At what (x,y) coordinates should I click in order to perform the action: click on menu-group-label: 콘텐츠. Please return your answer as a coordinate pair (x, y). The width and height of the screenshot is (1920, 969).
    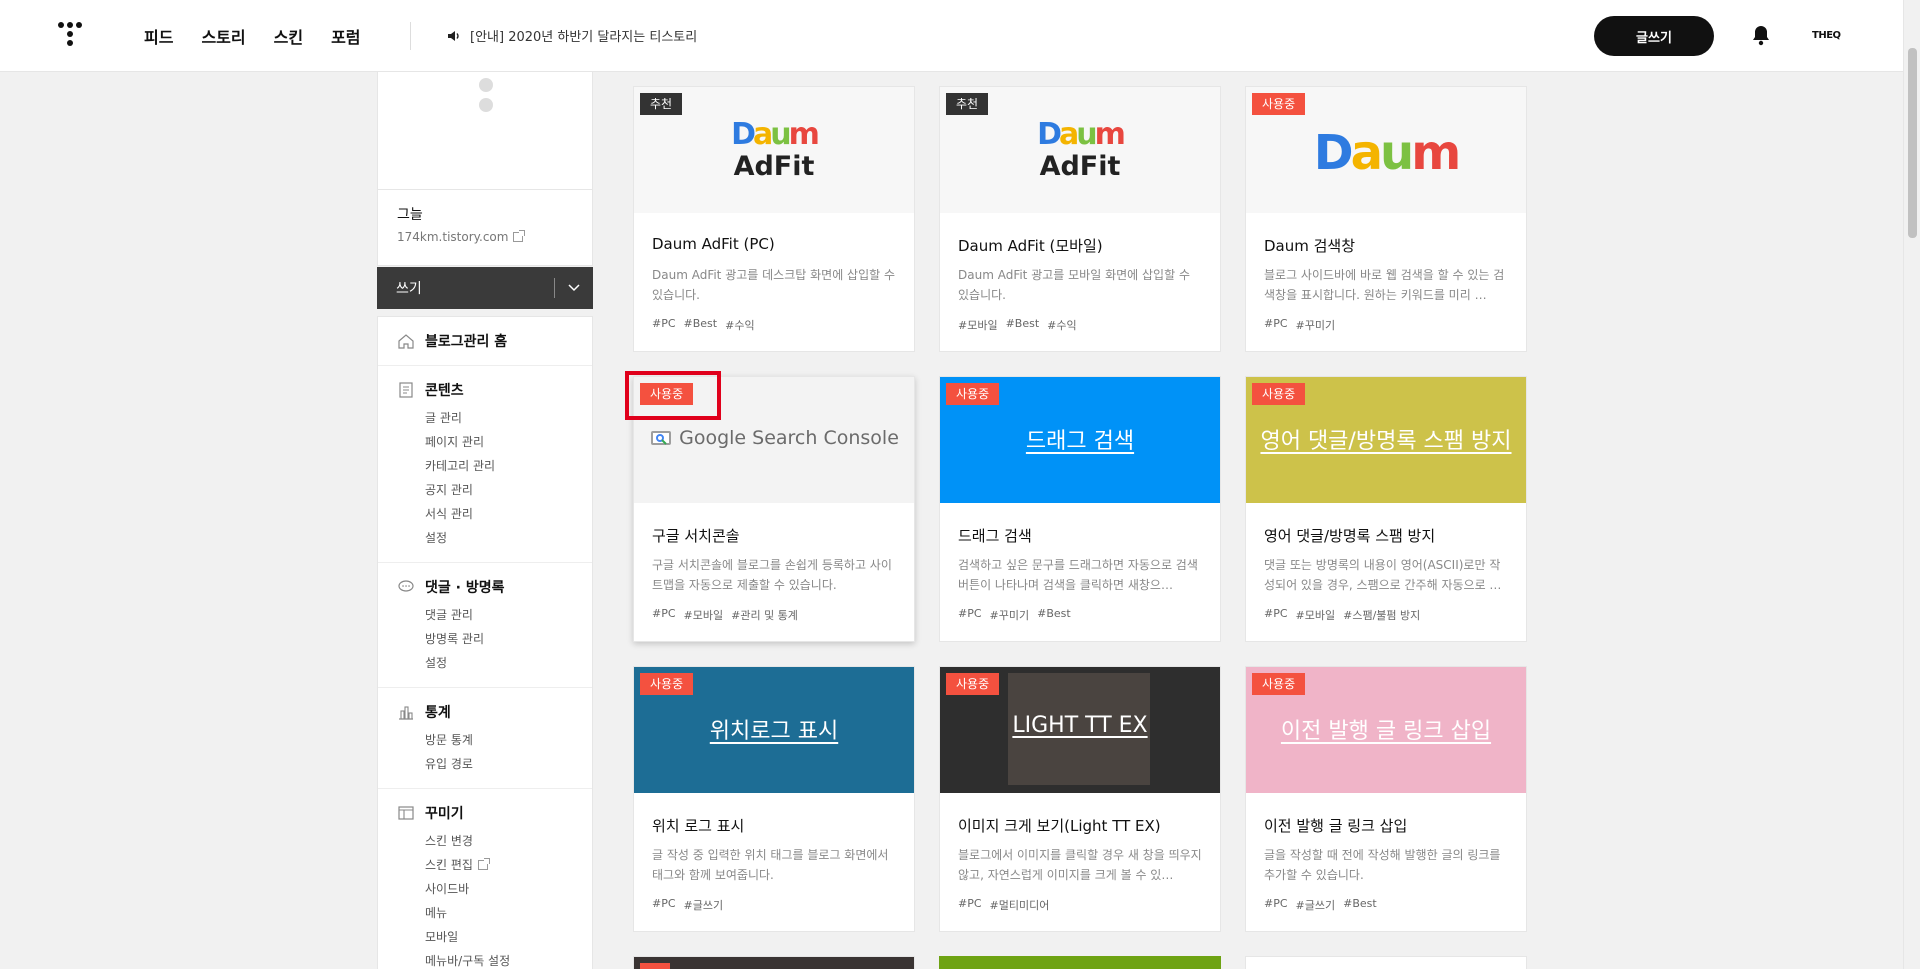
    Looking at the image, I should click on (444, 391).